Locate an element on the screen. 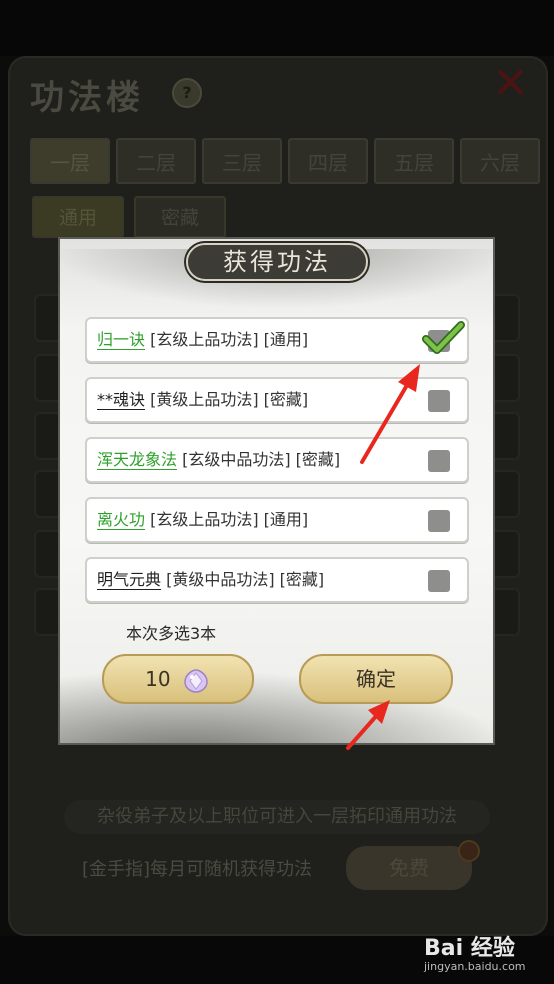 The image size is (554, 984). close-icon: ✕ is located at coordinates (510, 84).